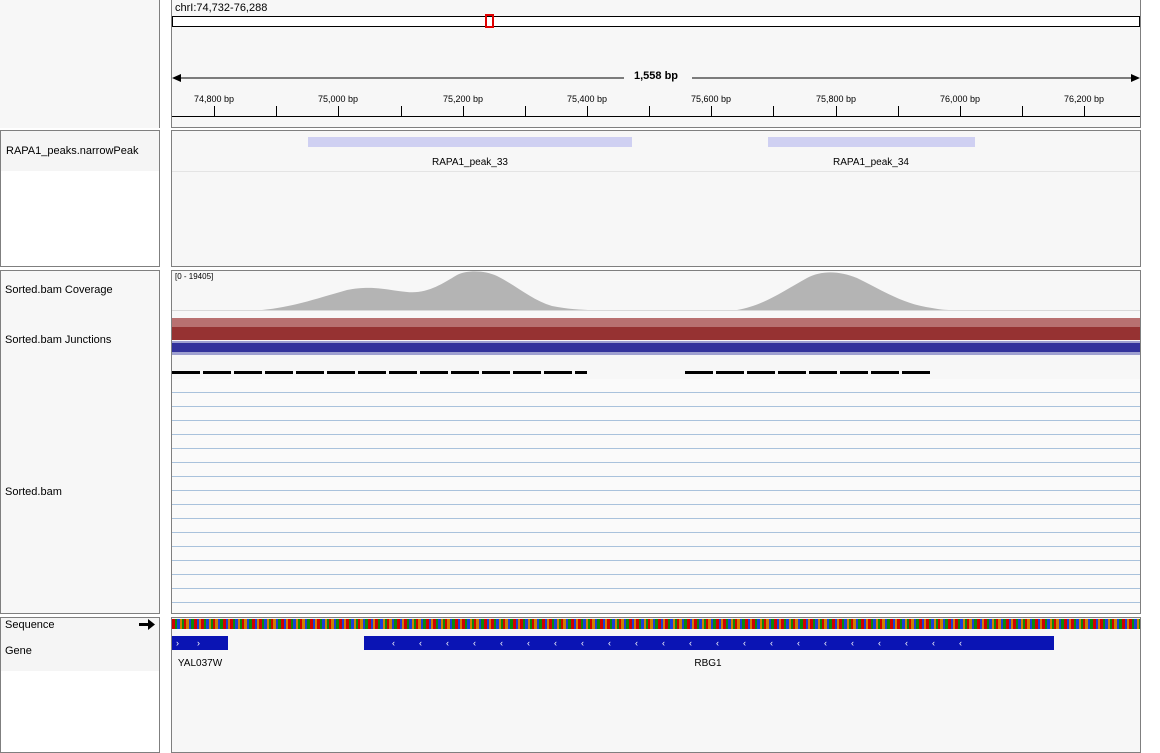 The image size is (1160, 753). What do you see at coordinates (656, 291) in the screenshot?
I see `coverage-histogram` at bounding box center [656, 291].